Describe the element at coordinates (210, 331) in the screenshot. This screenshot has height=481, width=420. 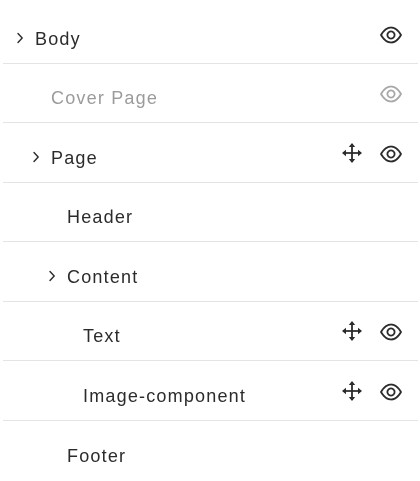
I see `layer-row-text: Text` at that location.